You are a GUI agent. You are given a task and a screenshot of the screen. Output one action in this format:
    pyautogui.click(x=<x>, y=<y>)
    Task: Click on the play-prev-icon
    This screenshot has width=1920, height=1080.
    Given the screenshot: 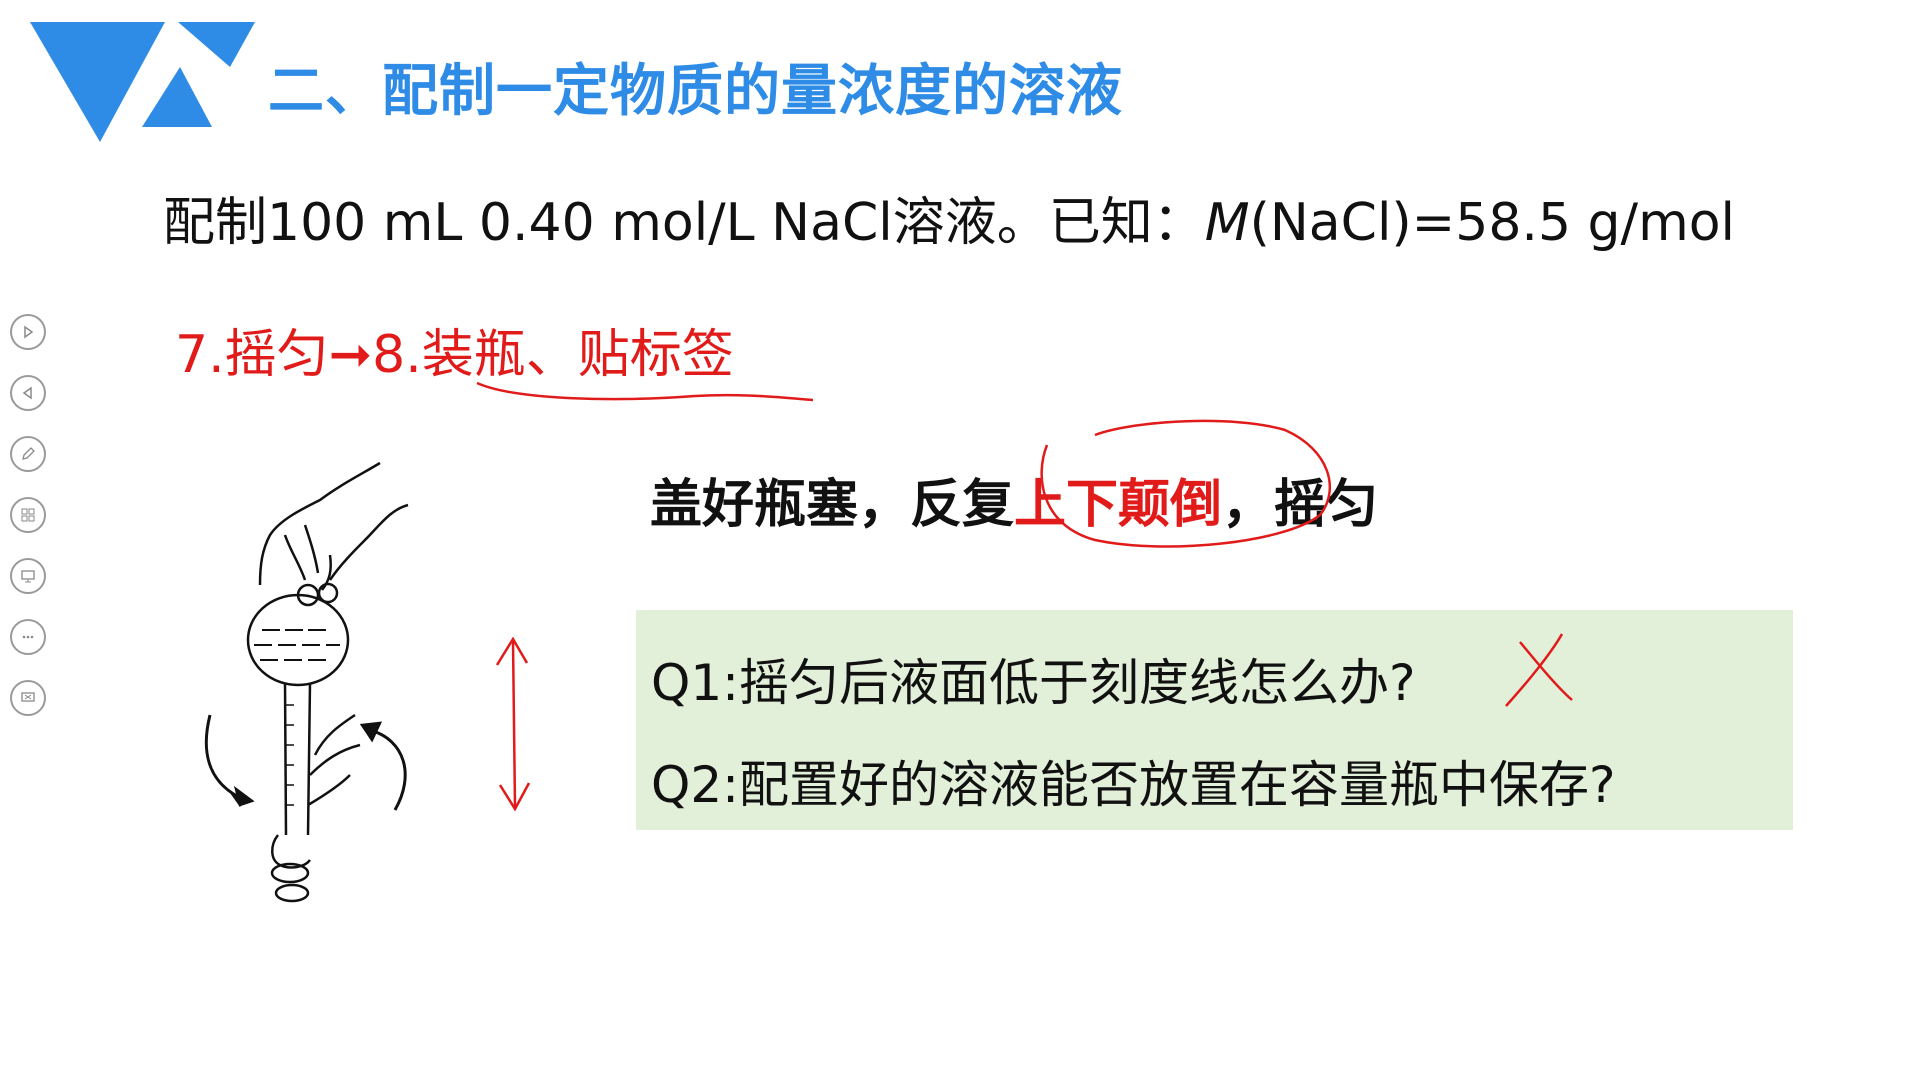 What is the action you would take?
    pyautogui.click(x=28, y=393)
    